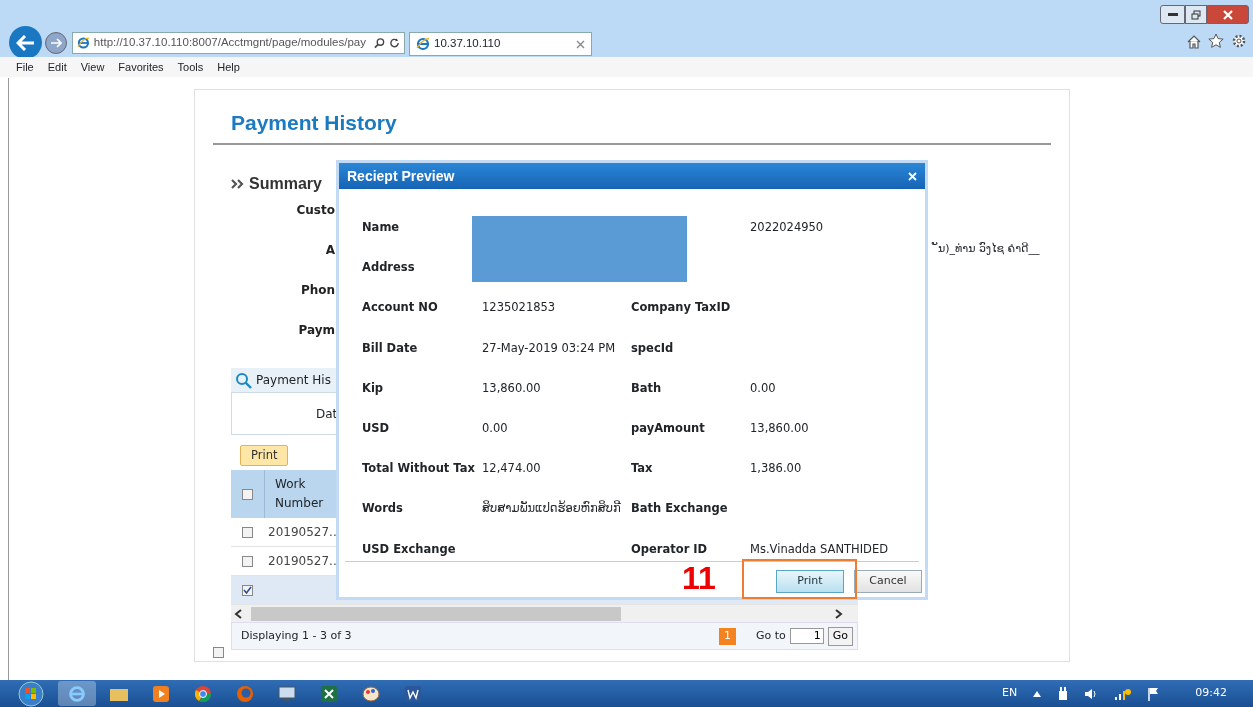  What do you see at coordinates (400, 307) in the screenshot?
I see `field-label: Account NO` at bounding box center [400, 307].